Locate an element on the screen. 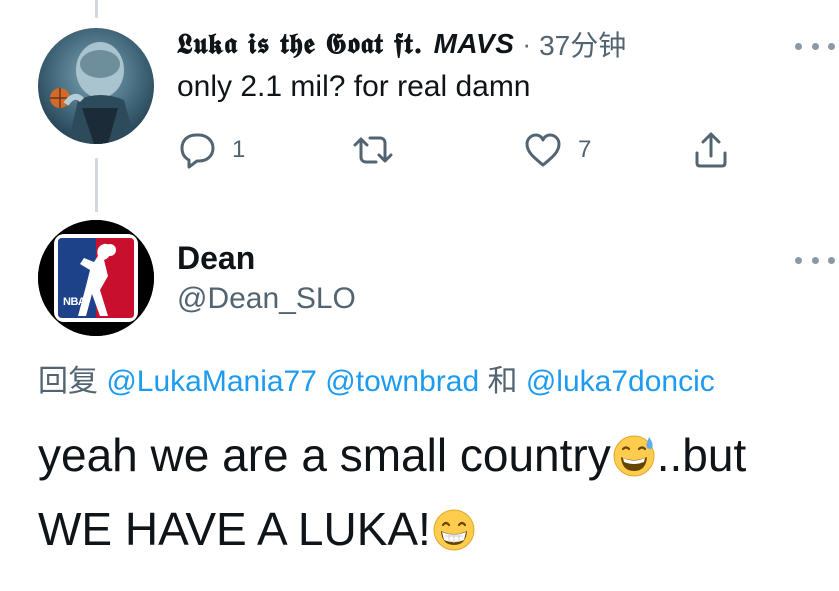 Image resolution: width=839 pixels, height=591 pixels. replying-to: 回复 @LukaMania77 @townbrad 和 @luka7doncic is located at coordinates (376, 378).